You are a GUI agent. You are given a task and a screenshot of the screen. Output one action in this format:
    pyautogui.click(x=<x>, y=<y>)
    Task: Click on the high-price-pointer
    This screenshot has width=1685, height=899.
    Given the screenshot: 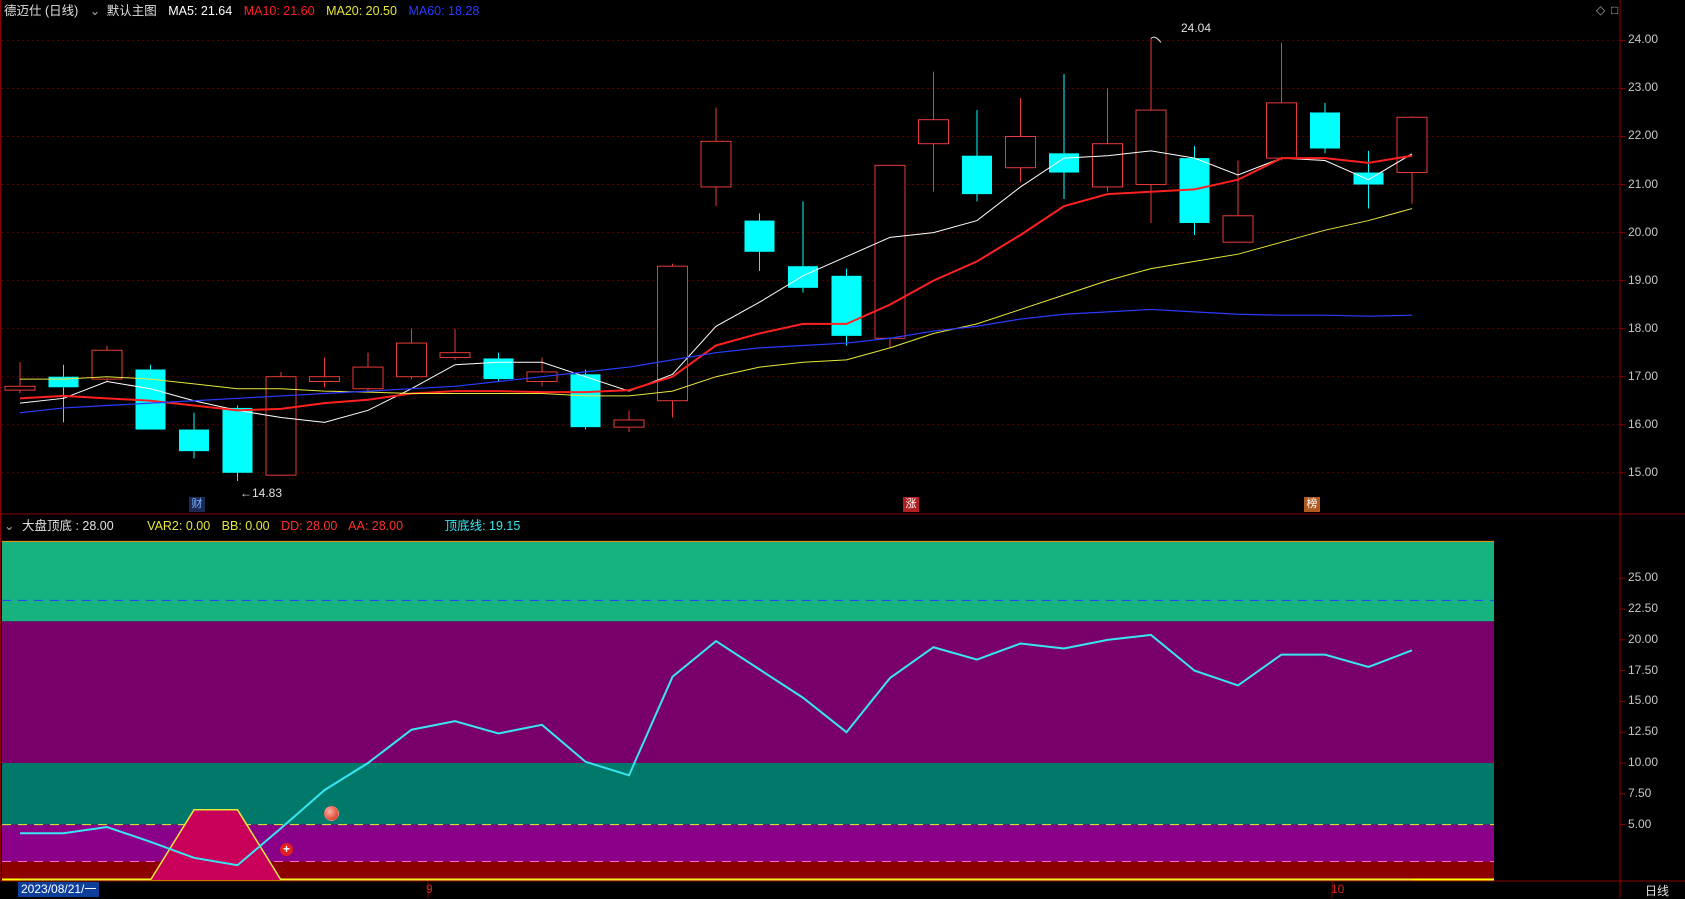 What is the action you would take?
    pyautogui.click(x=1156, y=39)
    